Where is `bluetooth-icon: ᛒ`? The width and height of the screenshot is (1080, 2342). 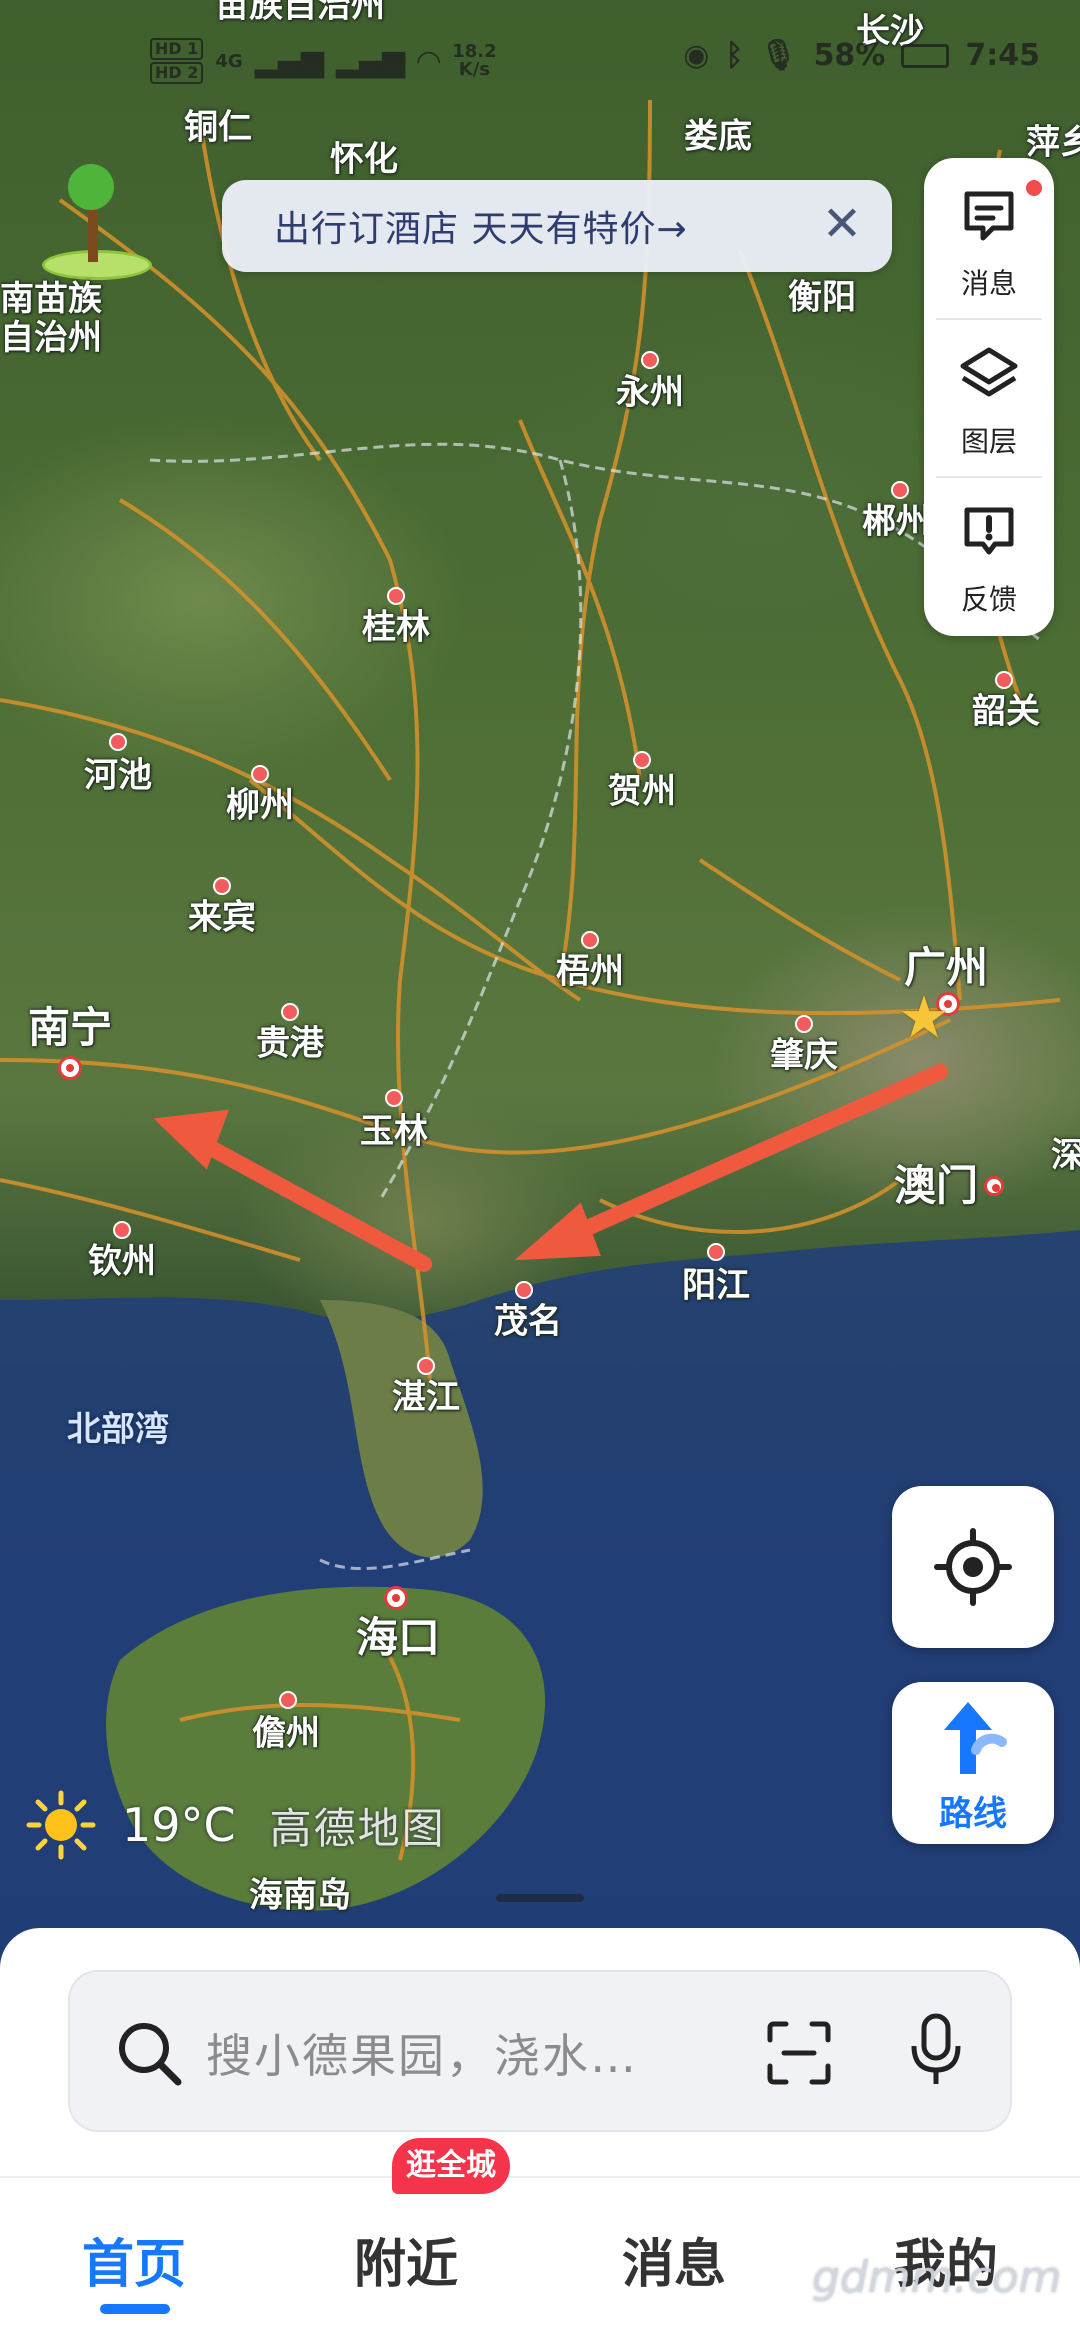
bluetooth-icon: ᛒ is located at coordinates (734, 55).